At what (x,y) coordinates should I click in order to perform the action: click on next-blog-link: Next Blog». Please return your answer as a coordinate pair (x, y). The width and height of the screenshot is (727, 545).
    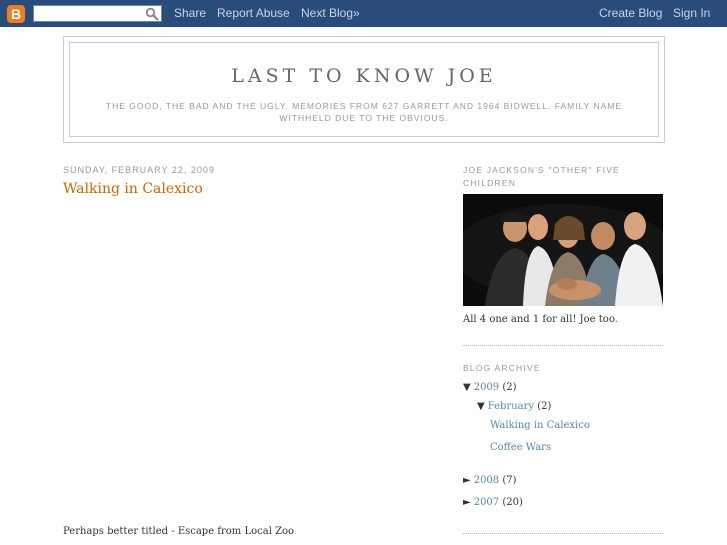
    Looking at the image, I should click on (330, 13).